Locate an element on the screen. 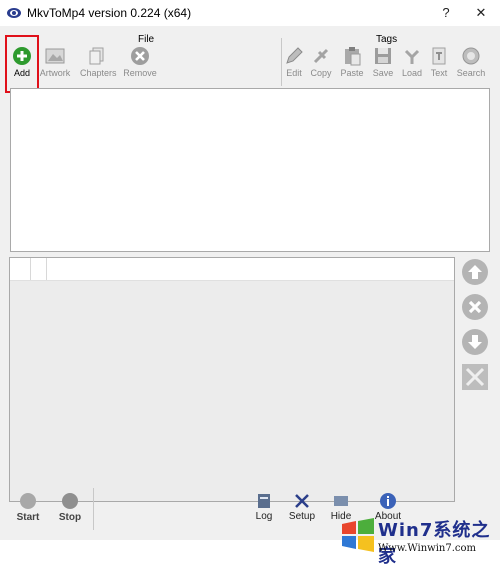 The width and height of the screenshot is (500, 568). move-up-button is located at coordinates (475, 272).